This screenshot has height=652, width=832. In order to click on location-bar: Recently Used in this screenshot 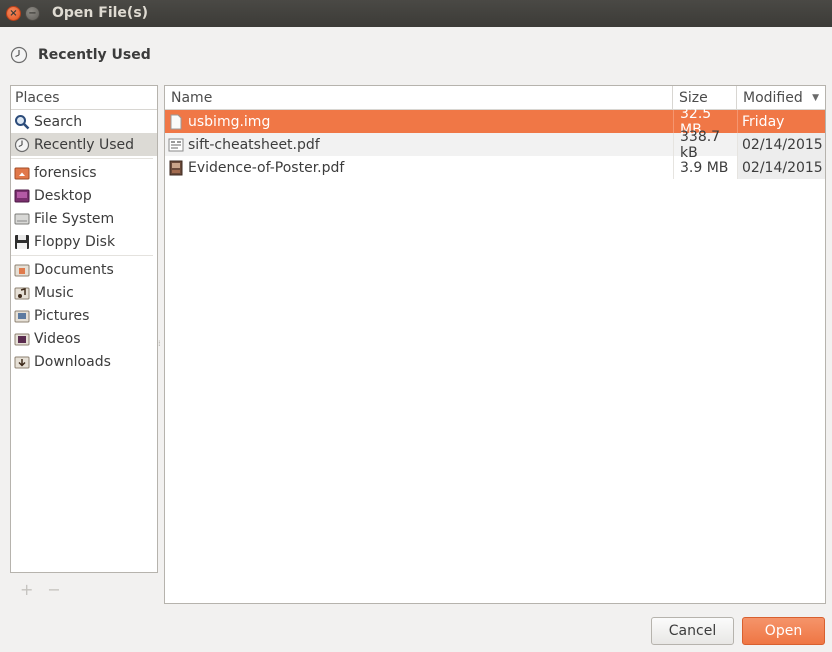, I will do `click(80, 55)`.